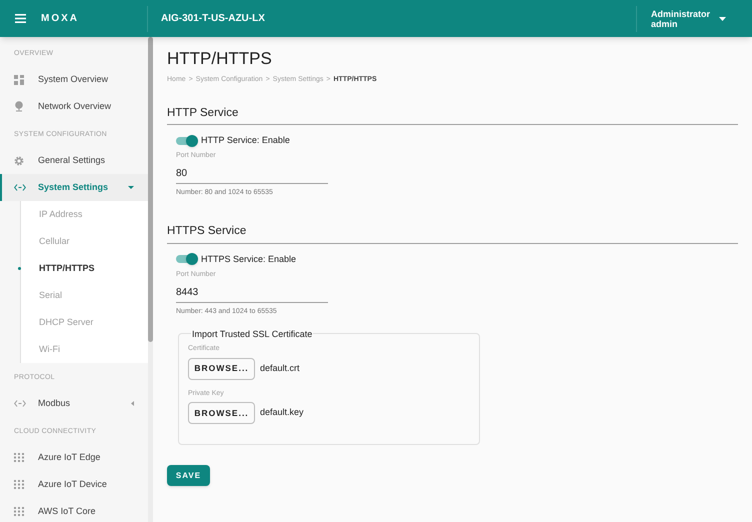 This screenshot has height=522, width=752. I want to click on sidebar-item: System Settings, so click(74, 187).